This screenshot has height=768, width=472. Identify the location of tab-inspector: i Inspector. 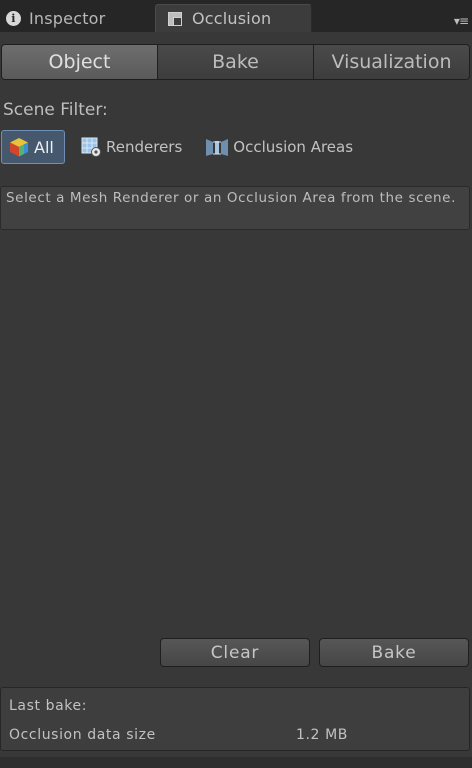
(55, 18).